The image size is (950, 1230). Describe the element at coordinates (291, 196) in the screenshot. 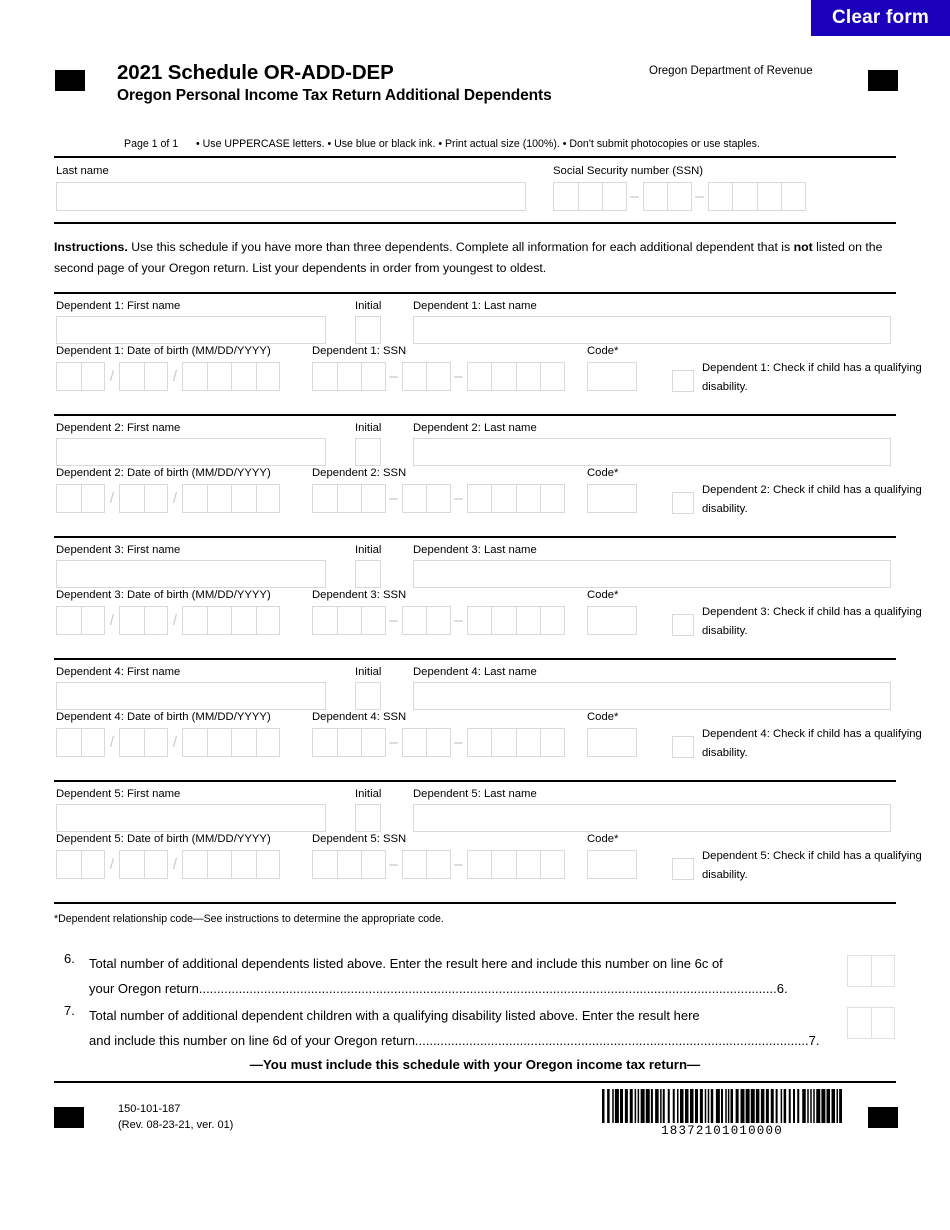

I see `last-name-input` at that location.